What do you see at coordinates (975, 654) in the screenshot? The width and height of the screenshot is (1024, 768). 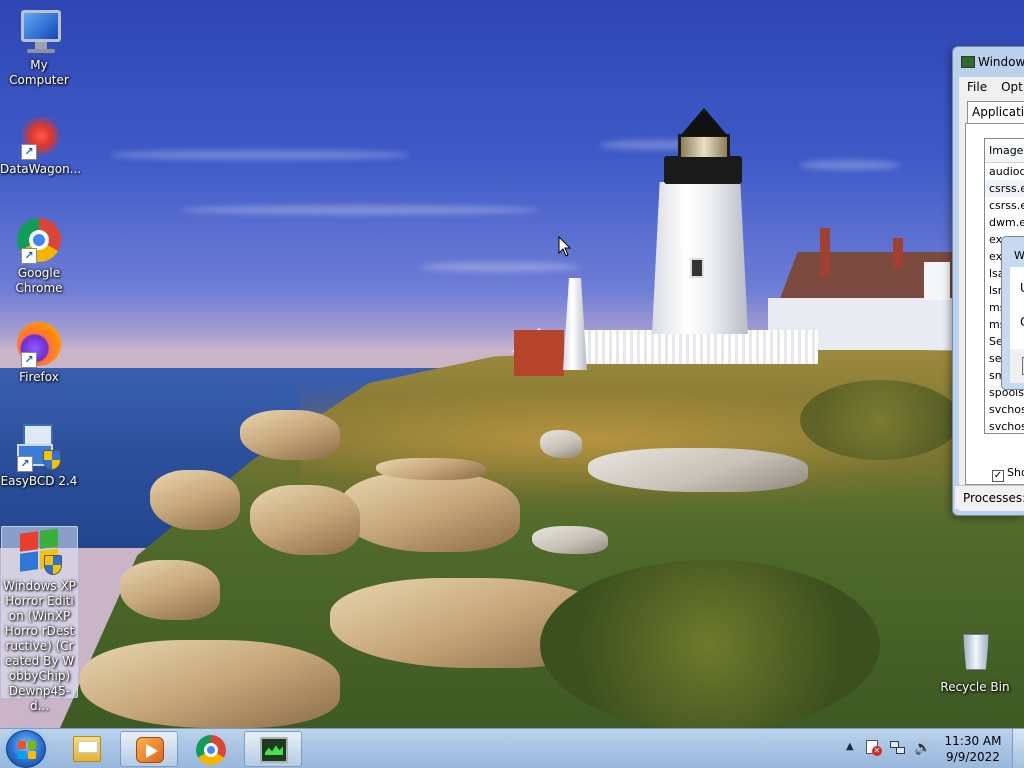 I see `recycle-bin-icon` at bounding box center [975, 654].